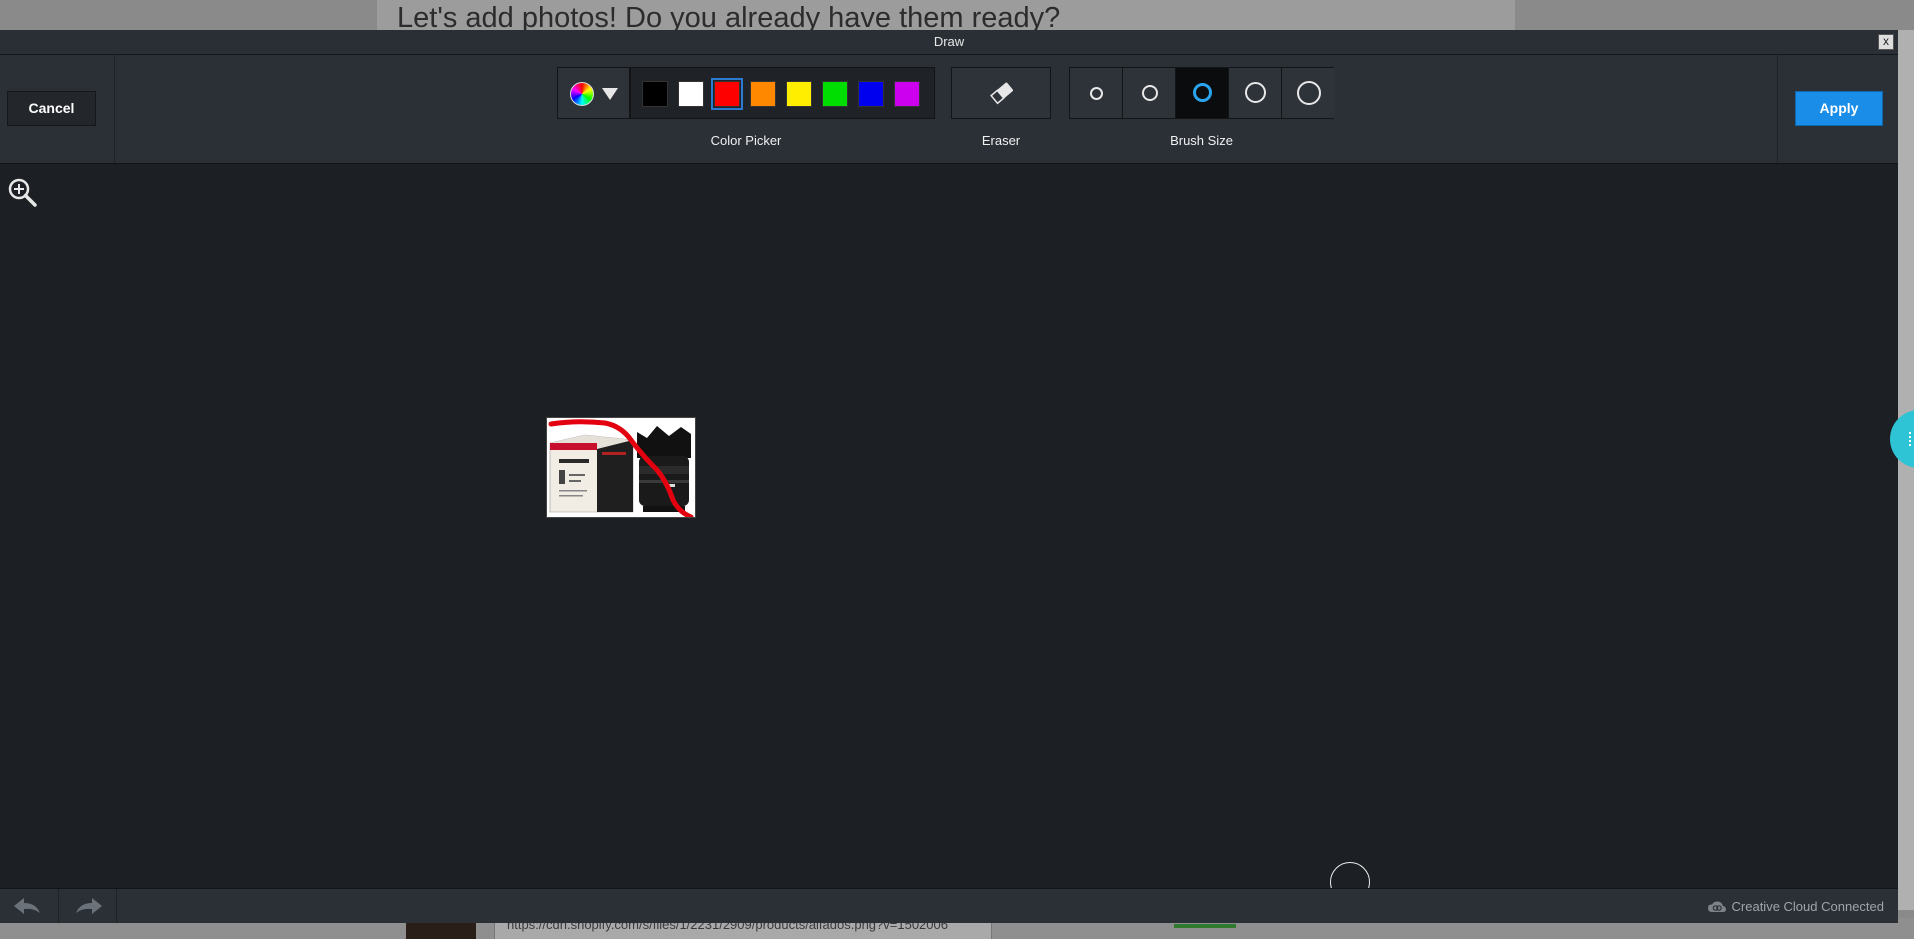  Describe the element at coordinates (1902, 439) in the screenshot. I see `side-panel-handle` at that location.